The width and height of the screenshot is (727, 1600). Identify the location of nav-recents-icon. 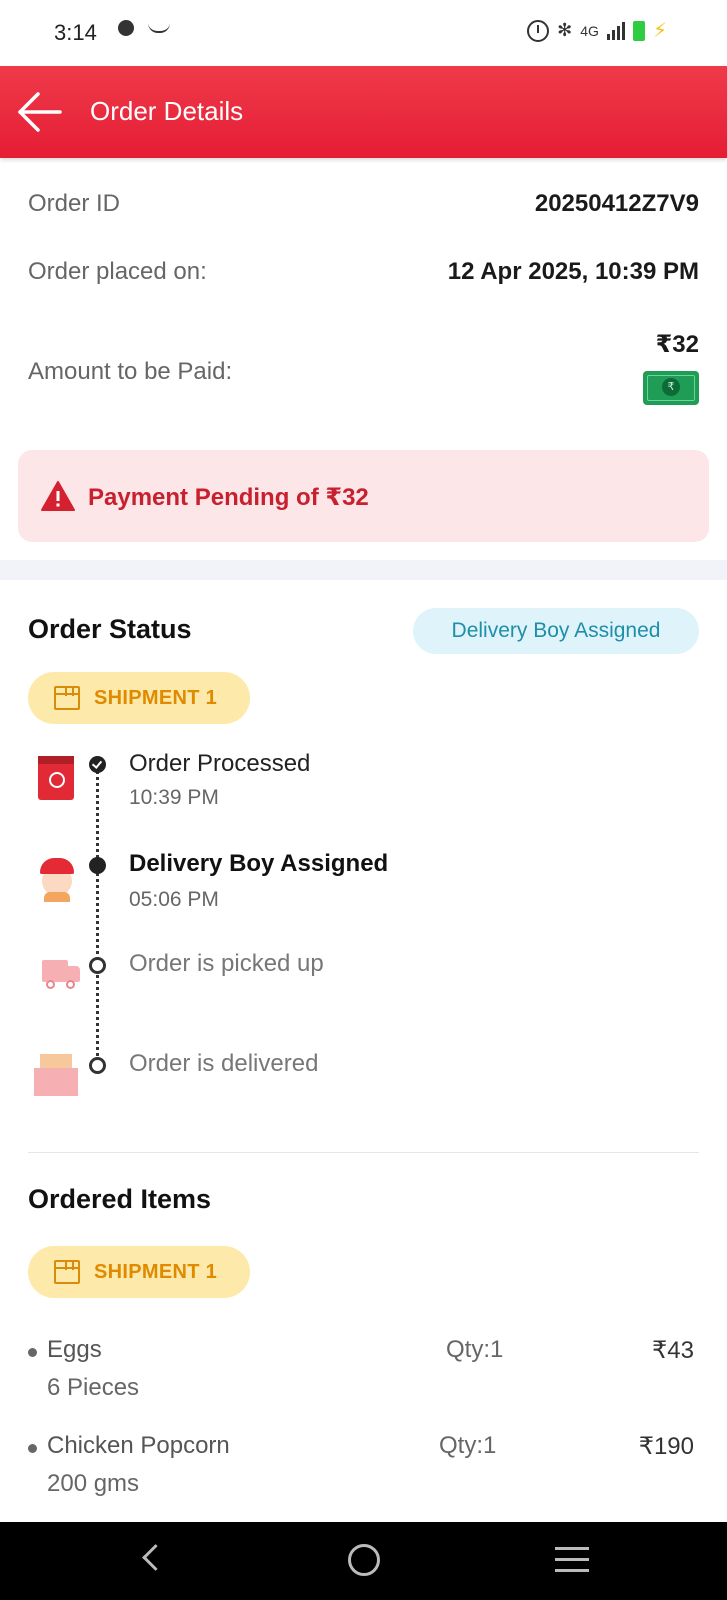
(572, 1560).